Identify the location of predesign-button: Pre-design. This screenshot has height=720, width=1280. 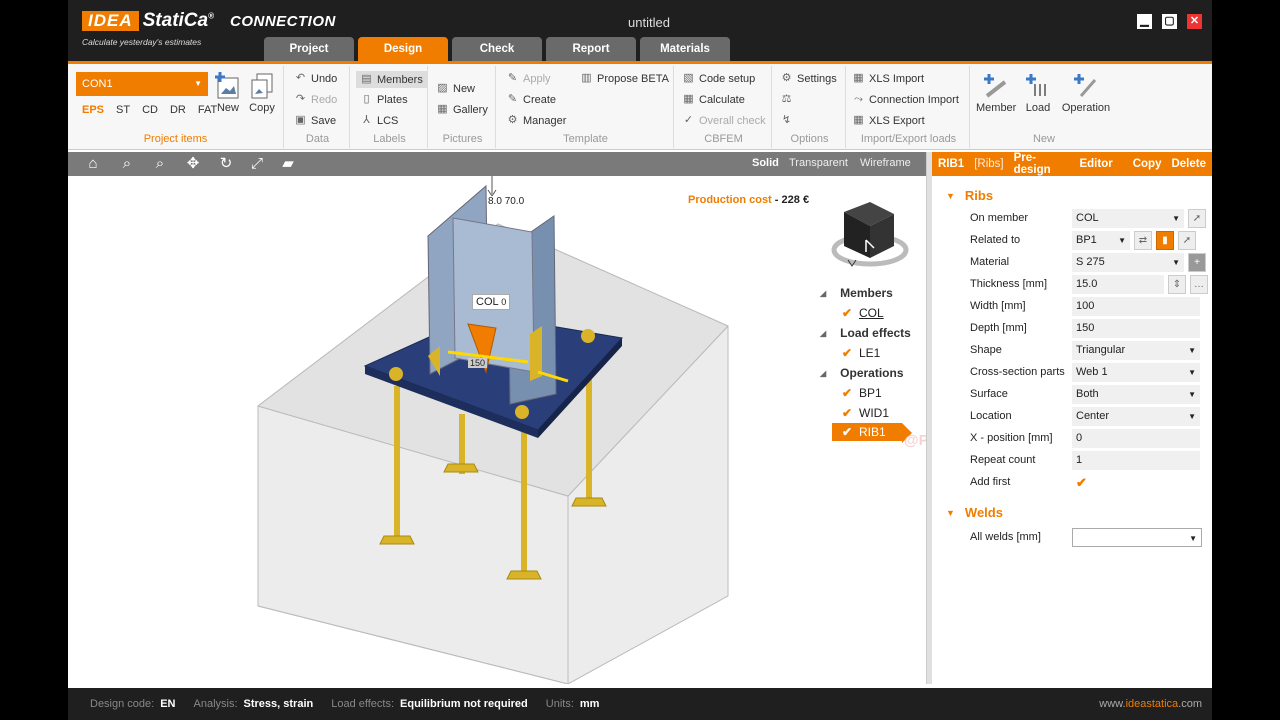
(1042, 164).